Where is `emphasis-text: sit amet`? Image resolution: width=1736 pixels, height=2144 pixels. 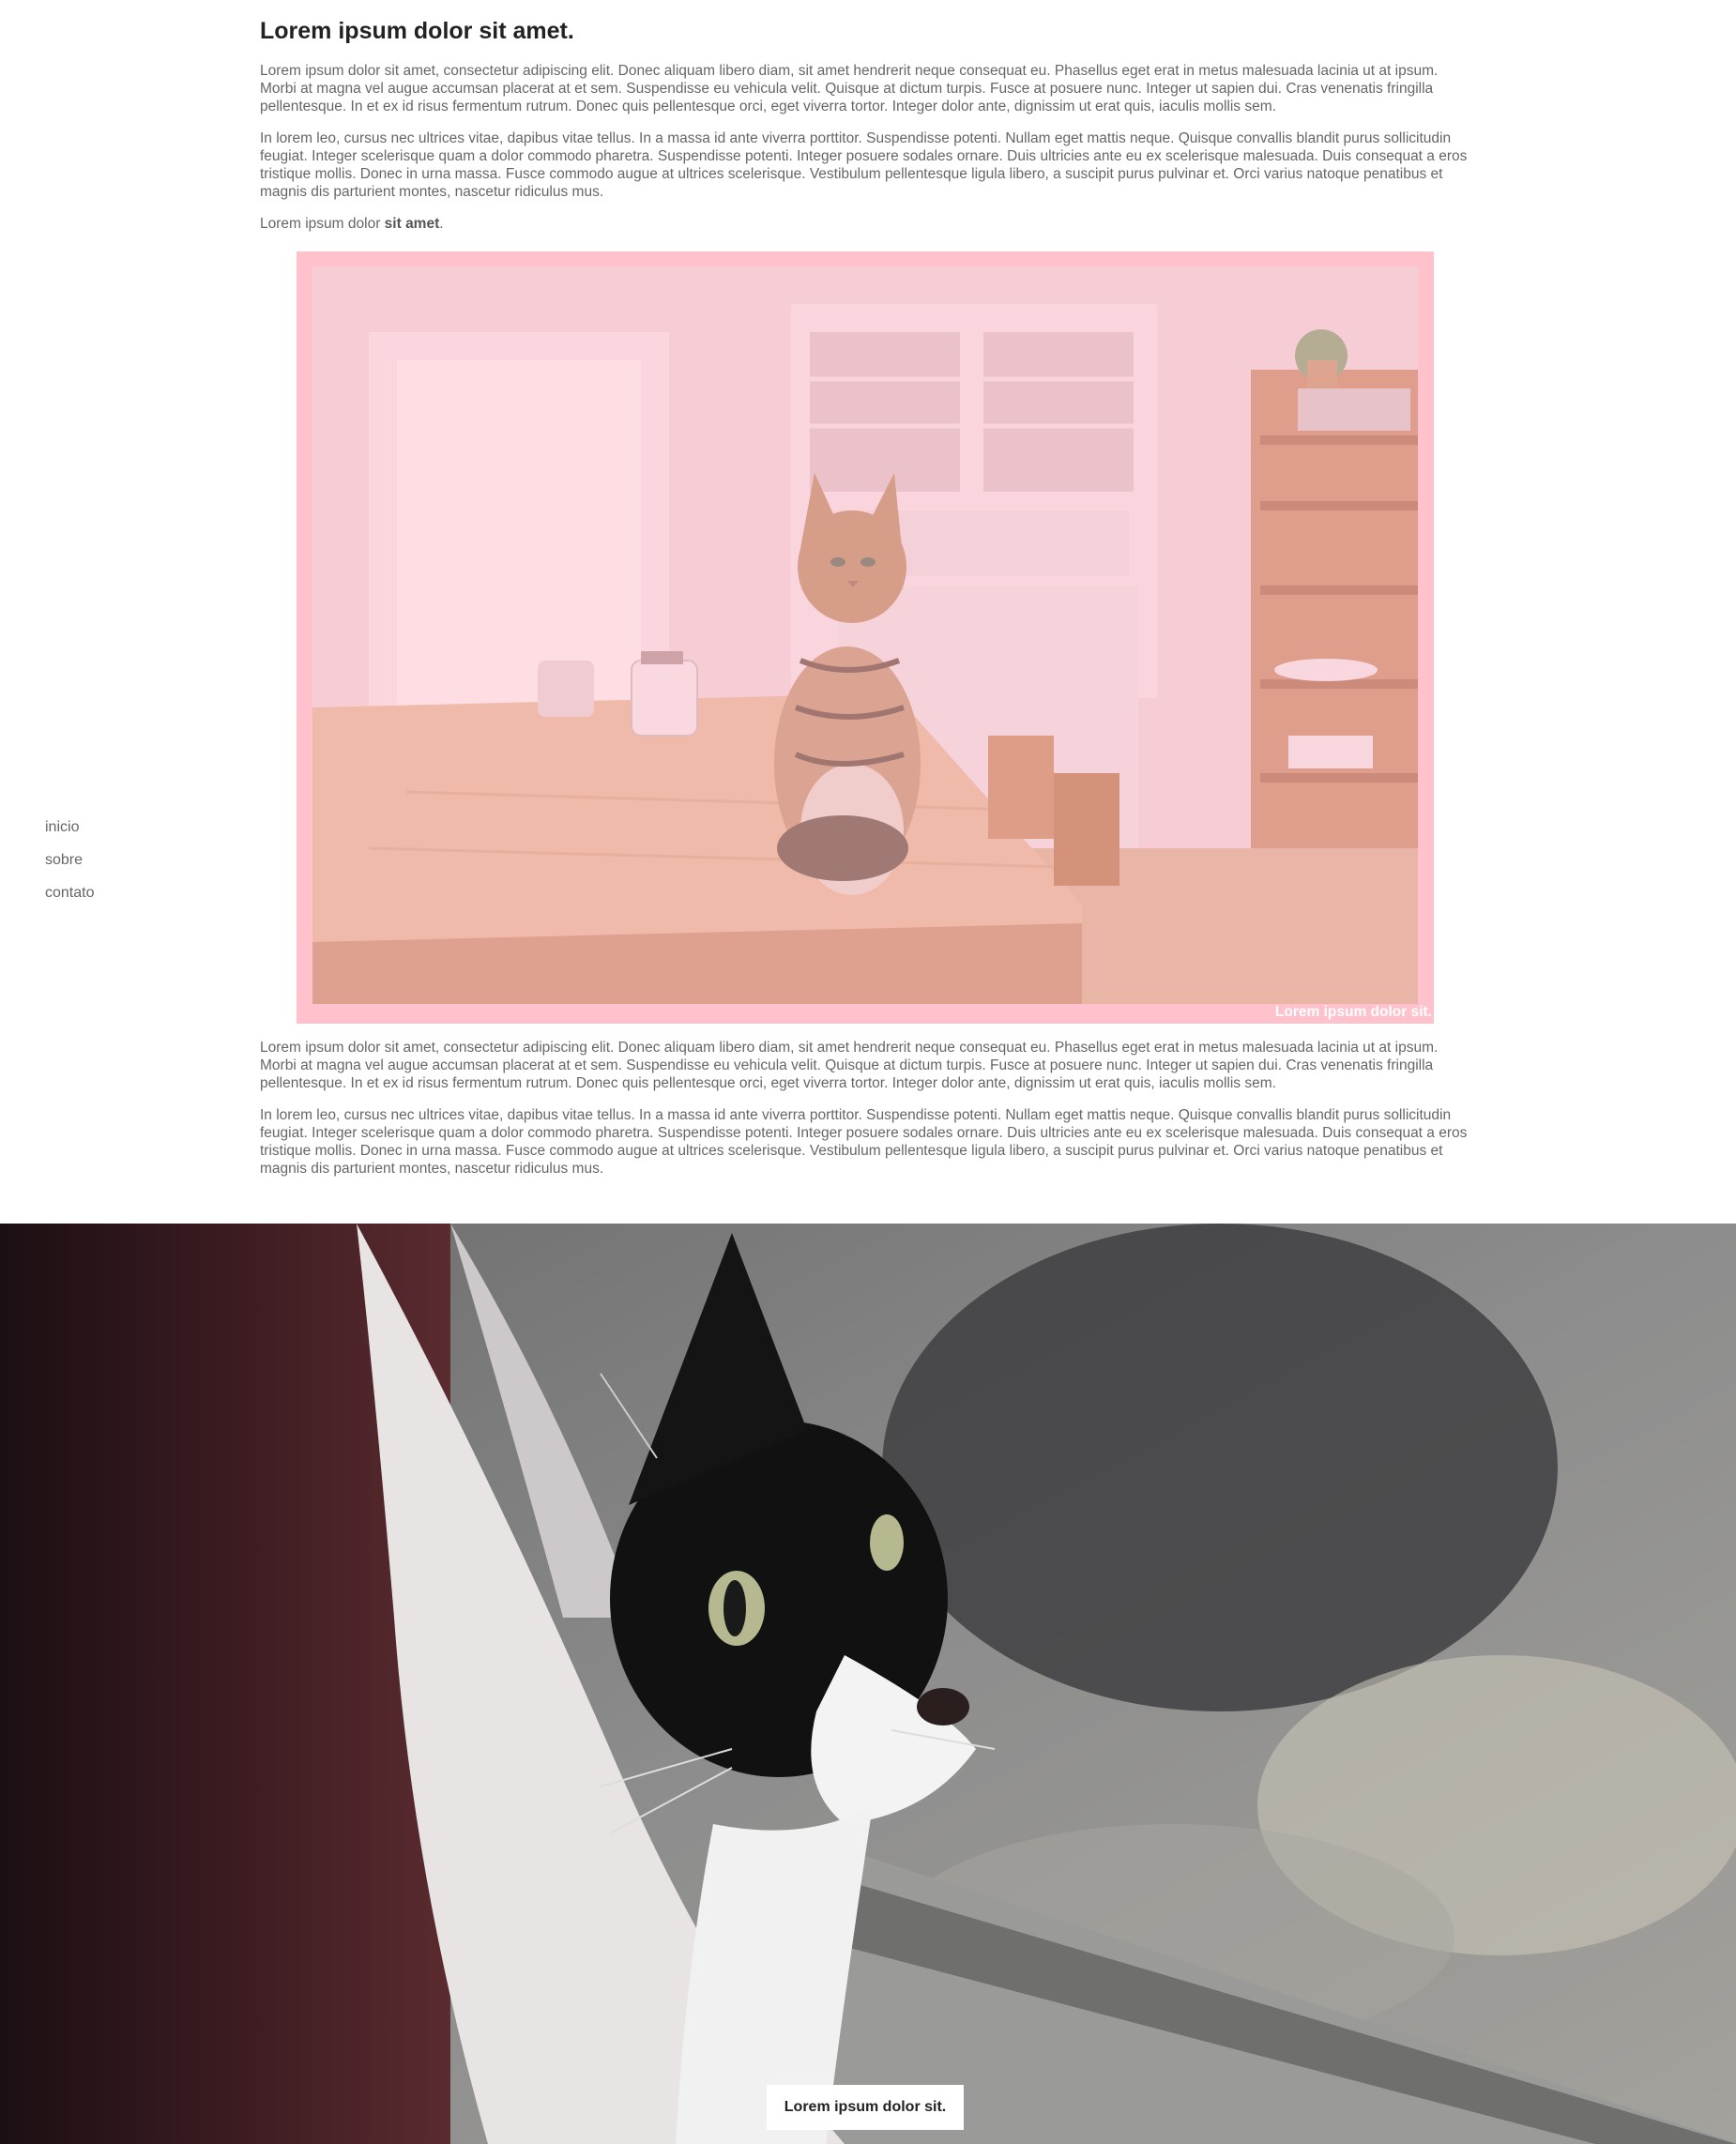
emphasis-text: sit amet is located at coordinates (412, 224).